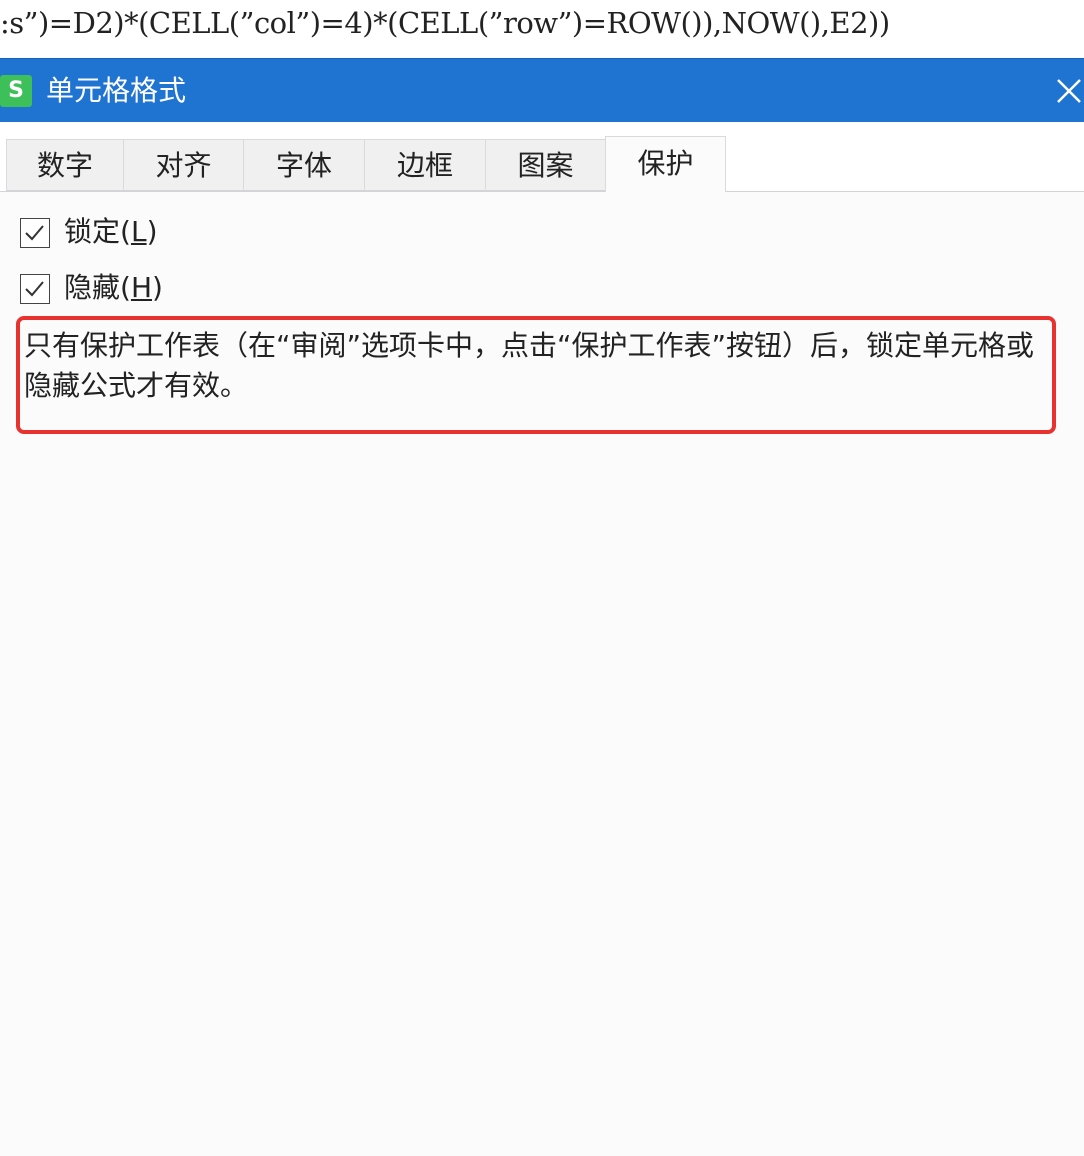  What do you see at coordinates (113, 288) in the screenshot?
I see `hidden-label: 隐藏(H)` at bounding box center [113, 288].